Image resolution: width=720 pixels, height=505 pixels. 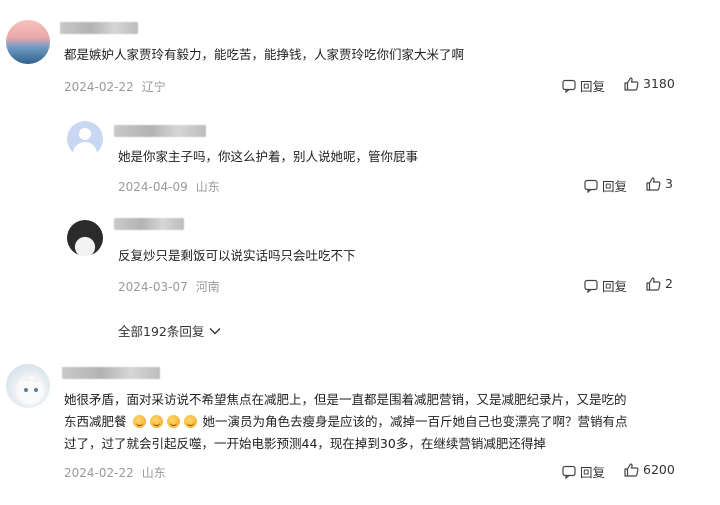 I want to click on comment-text: 她是你家主子吗，你这么护着，别人说她呢，管你屁事, so click(x=268, y=156).